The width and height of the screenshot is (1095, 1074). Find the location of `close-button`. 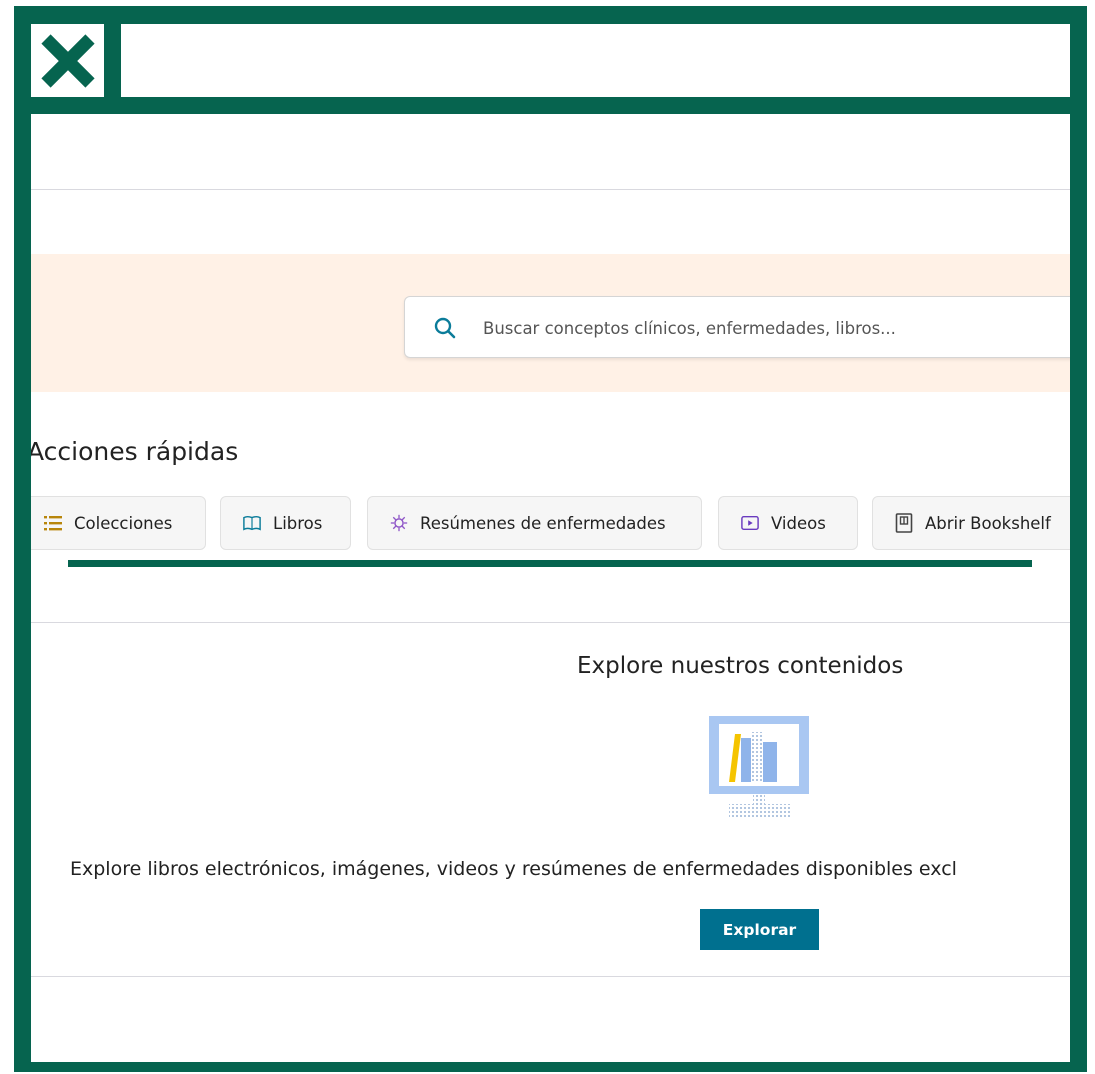

close-button is located at coordinates (67, 60).